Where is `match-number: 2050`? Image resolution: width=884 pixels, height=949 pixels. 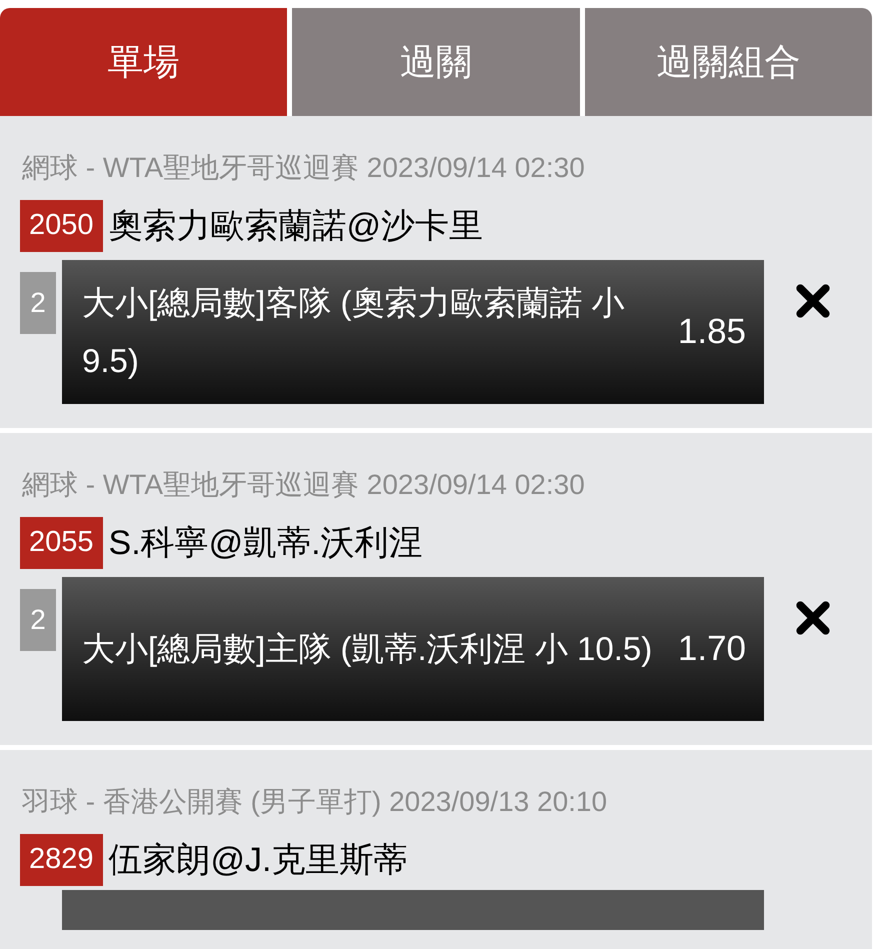
match-number: 2050 is located at coordinates (61, 226).